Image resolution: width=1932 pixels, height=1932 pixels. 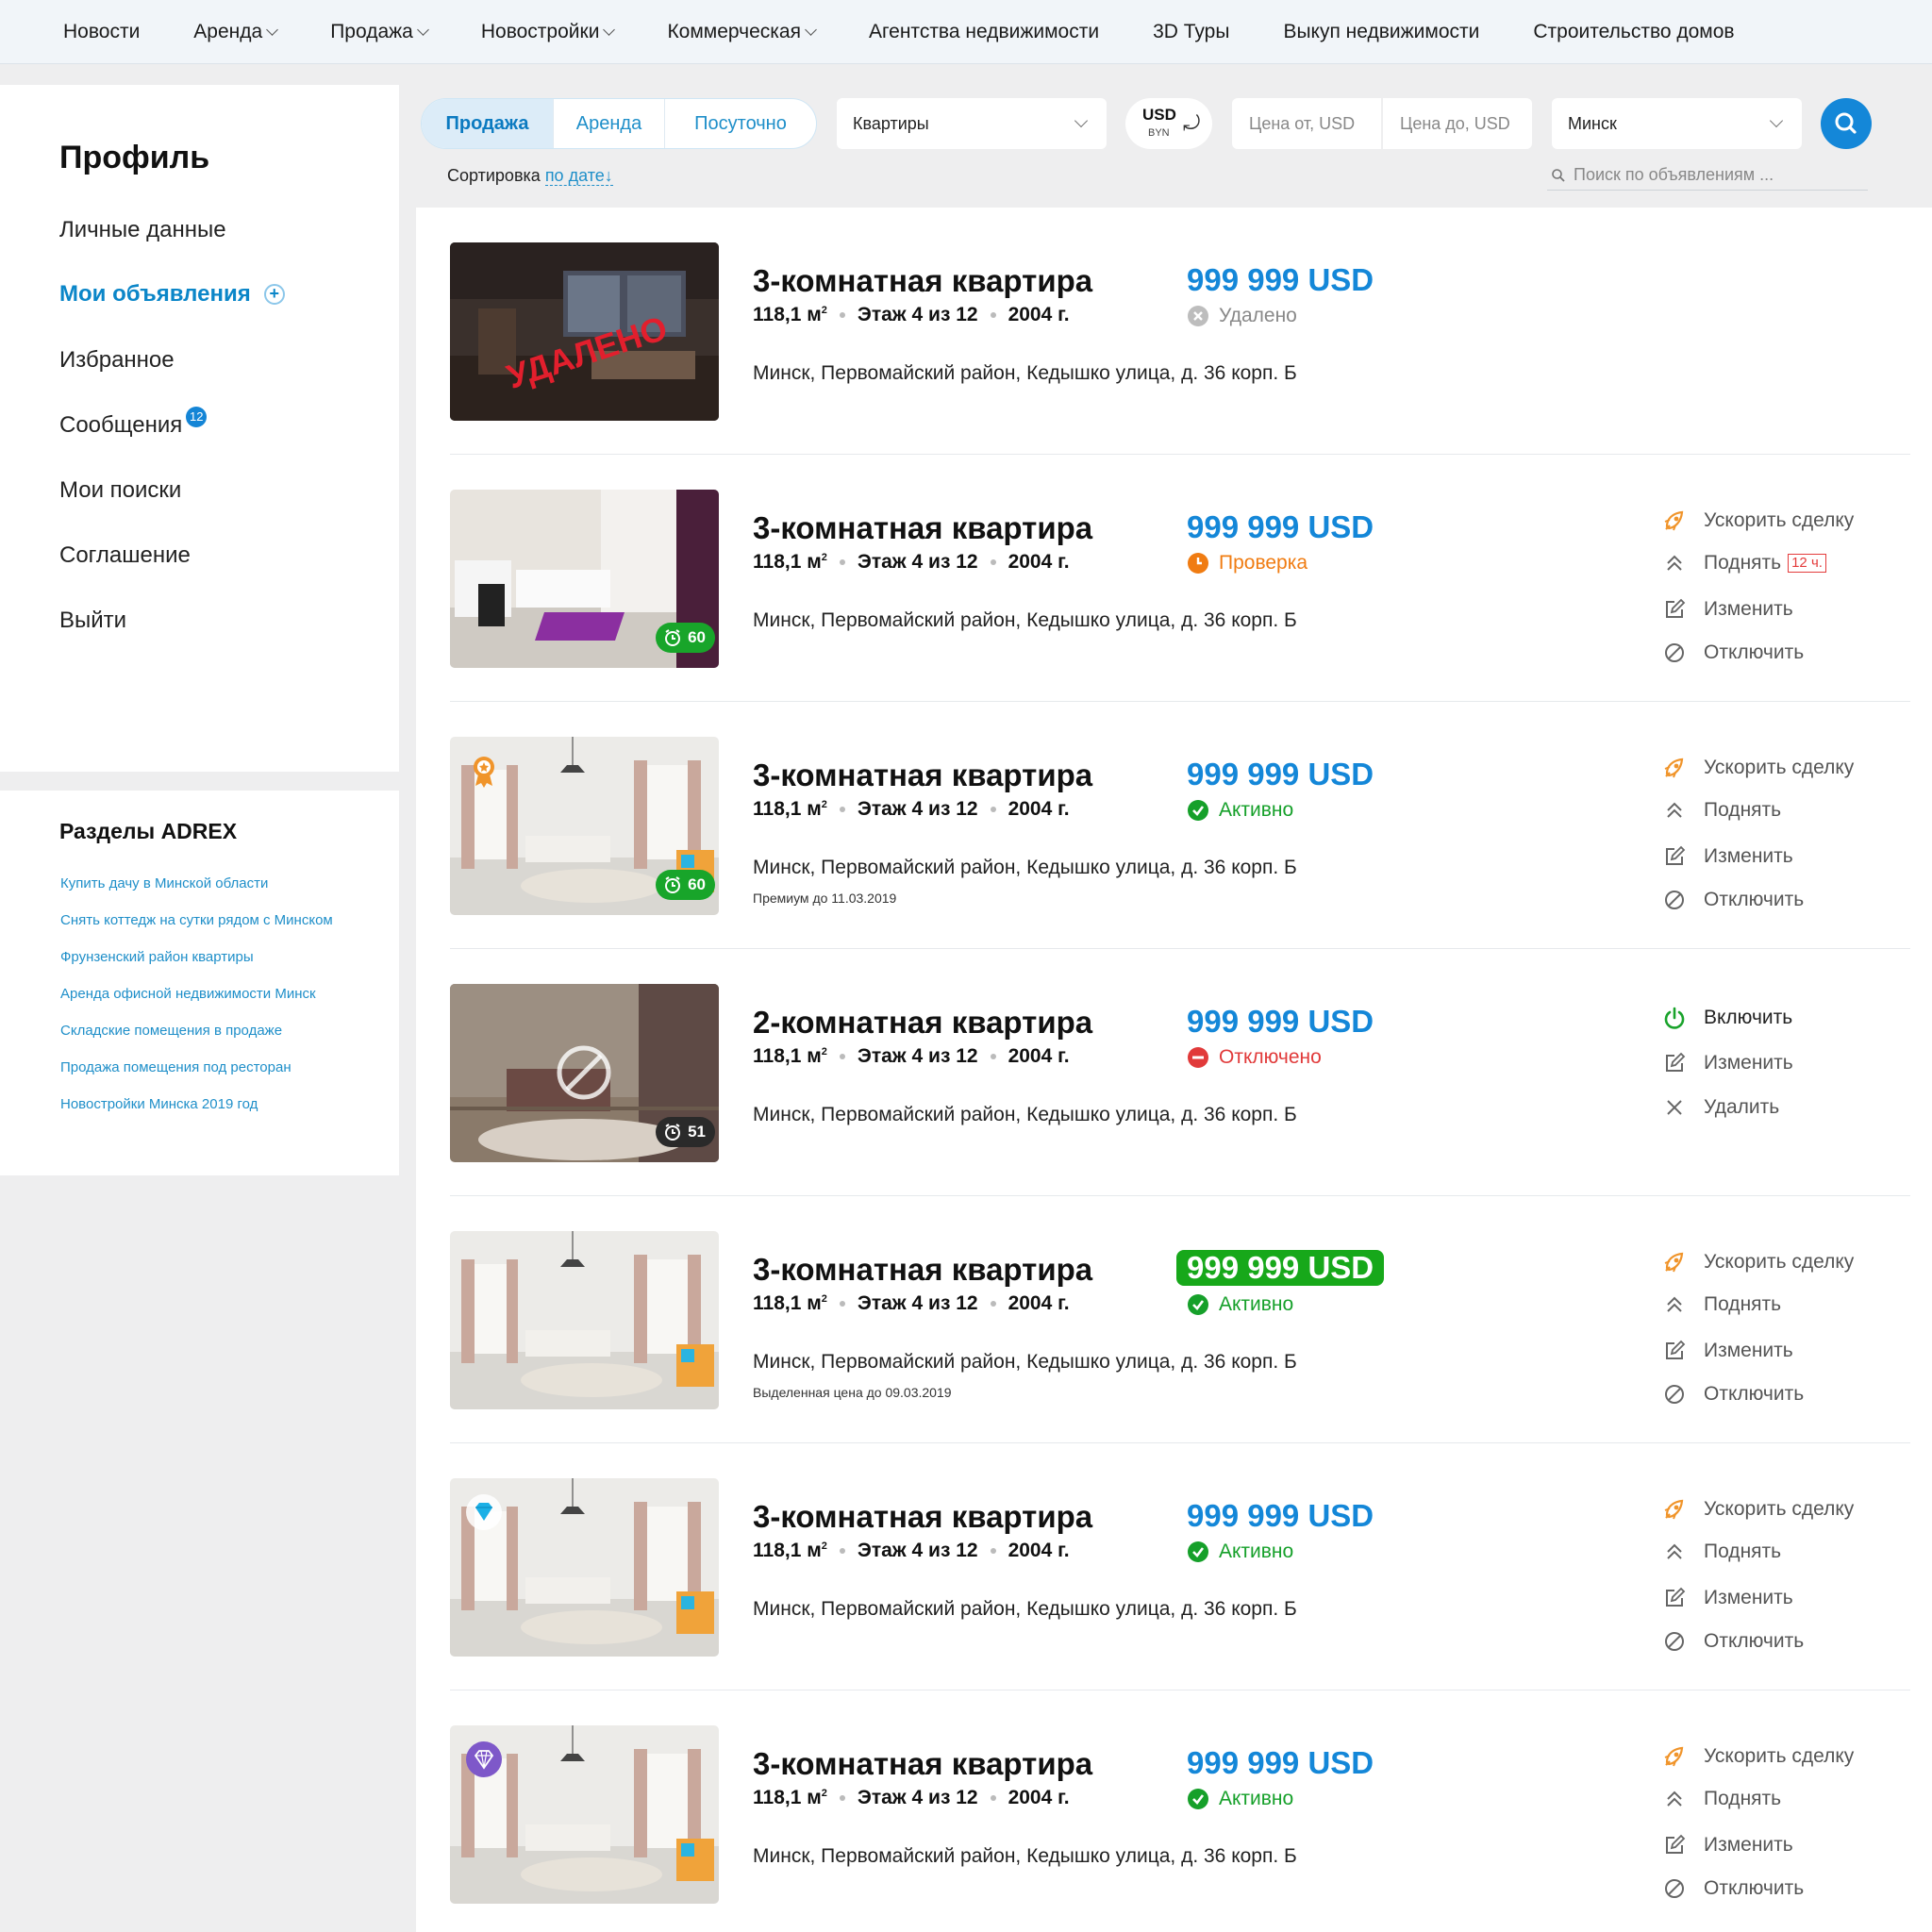 I want to click on sidebar-item-6: Выйти, so click(x=92, y=621).